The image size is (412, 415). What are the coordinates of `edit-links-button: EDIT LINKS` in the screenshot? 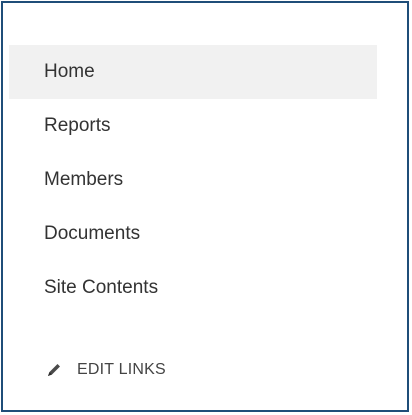 It's located at (105, 370).